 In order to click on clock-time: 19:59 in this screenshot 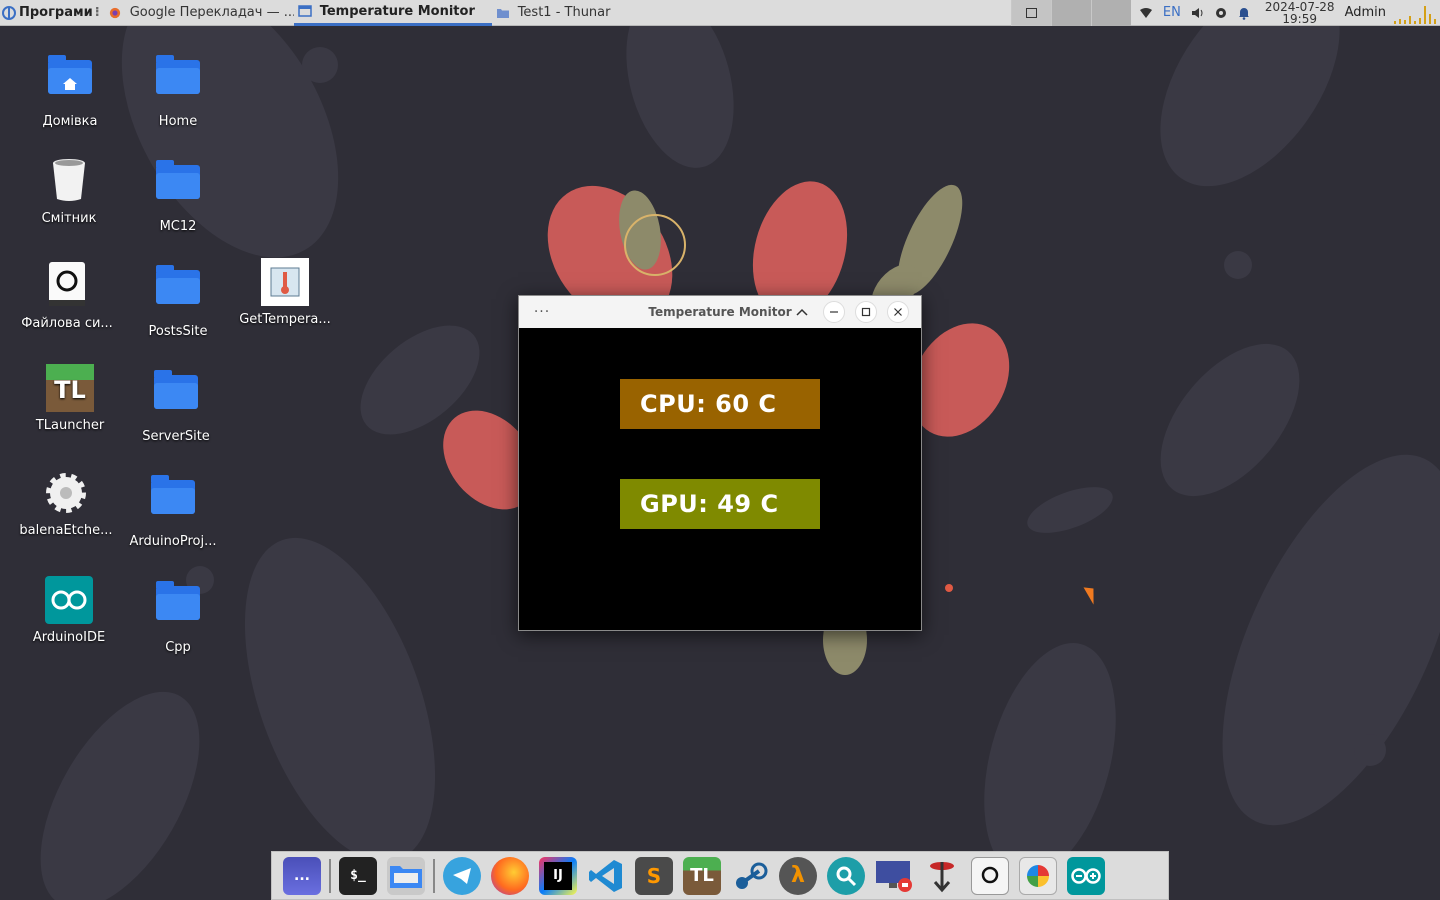, I will do `click(1299, 18)`.